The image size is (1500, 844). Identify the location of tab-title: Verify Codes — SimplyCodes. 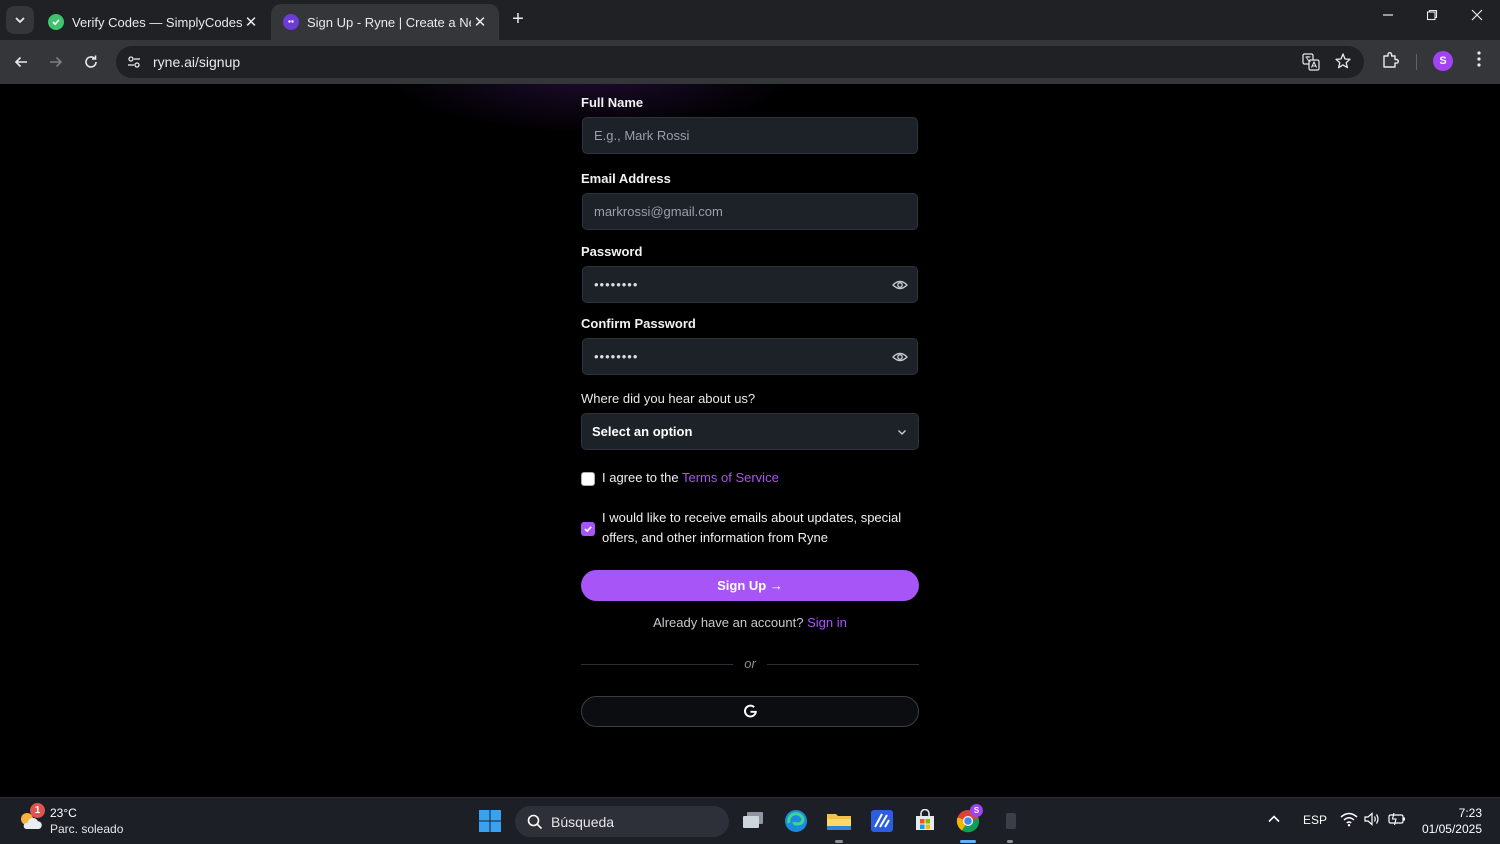
(157, 22).